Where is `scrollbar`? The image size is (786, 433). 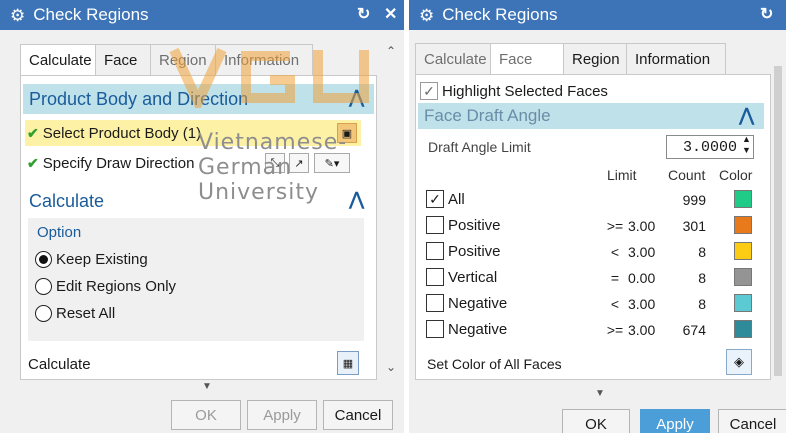 scrollbar is located at coordinates (778, 214).